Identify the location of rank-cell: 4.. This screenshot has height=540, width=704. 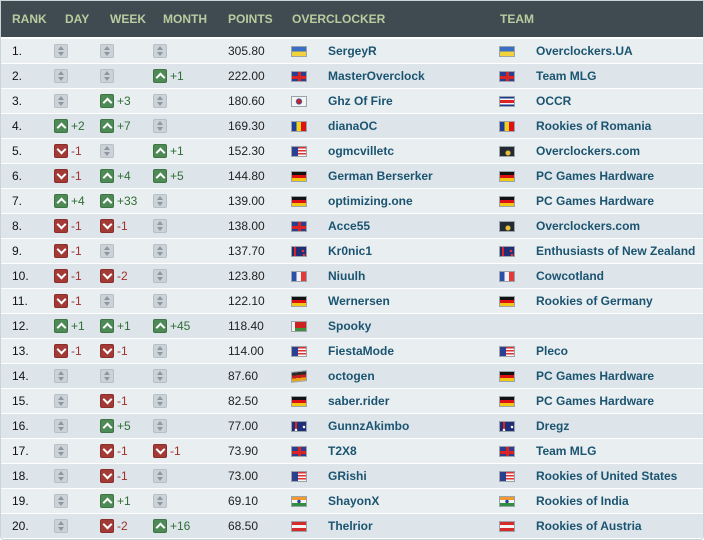
(17, 126).